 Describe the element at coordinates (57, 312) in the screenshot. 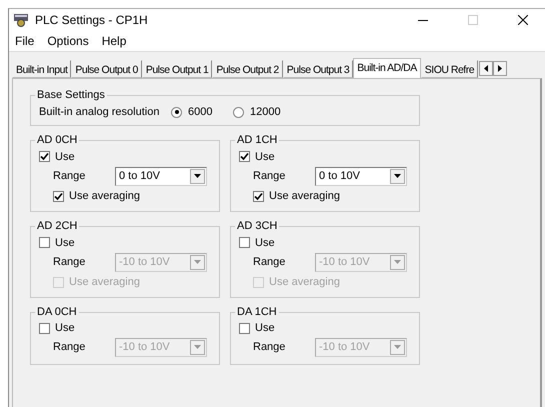

I see `group-title: DA 0CH` at that location.